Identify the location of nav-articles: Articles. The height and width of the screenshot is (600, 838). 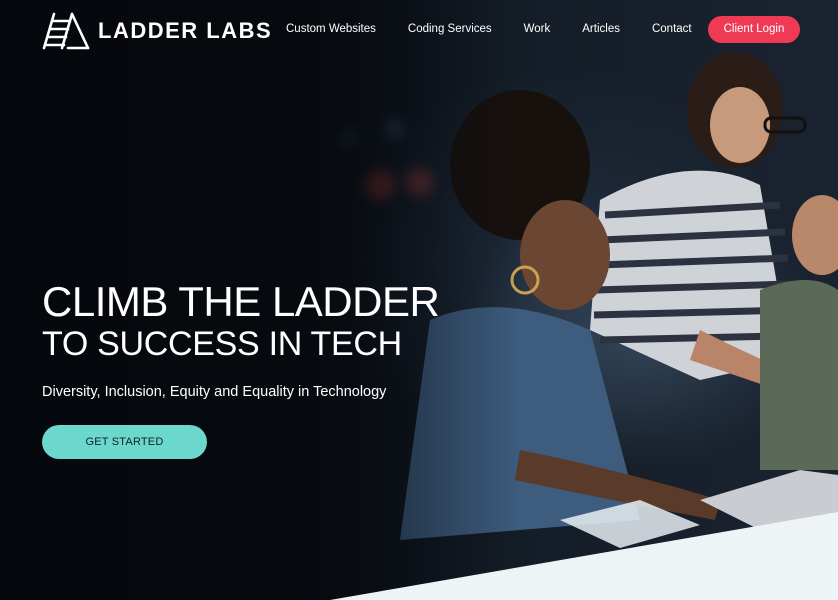
(601, 29).